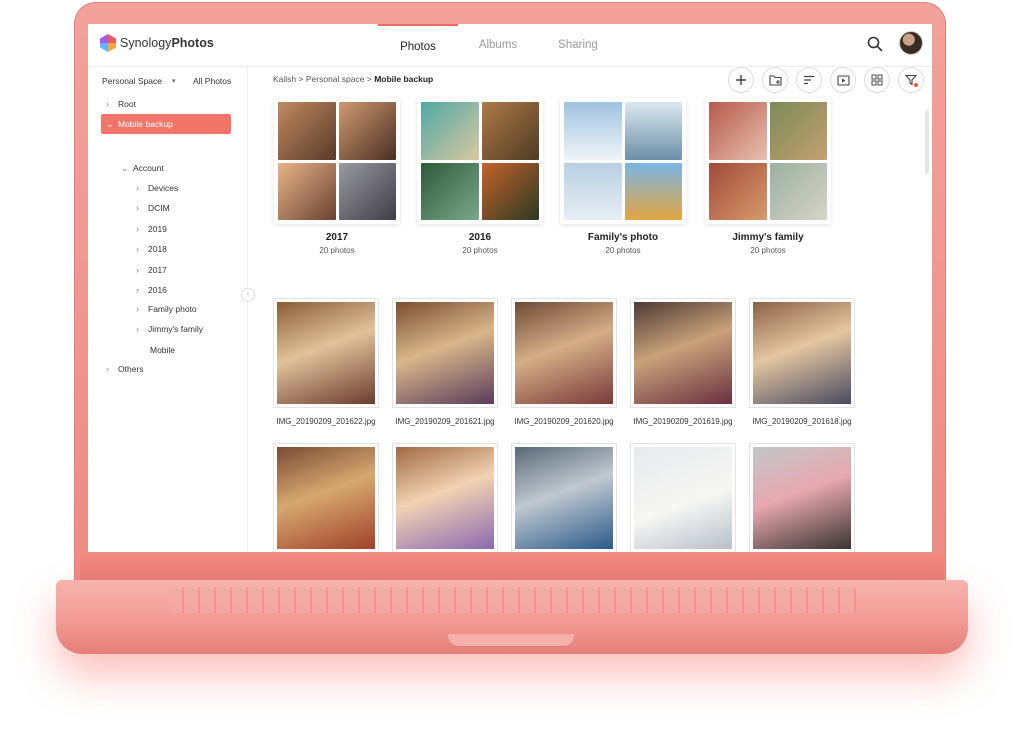 This screenshot has height=736, width=1024. I want to click on tree-item-mobile-backup: ⌄ Mobile backup, so click(166, 124).